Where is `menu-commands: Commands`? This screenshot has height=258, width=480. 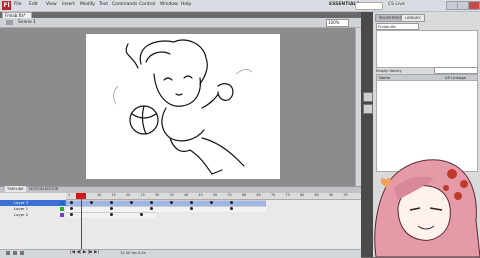 menu-commands: Commands is located at coordinates (124, 4).